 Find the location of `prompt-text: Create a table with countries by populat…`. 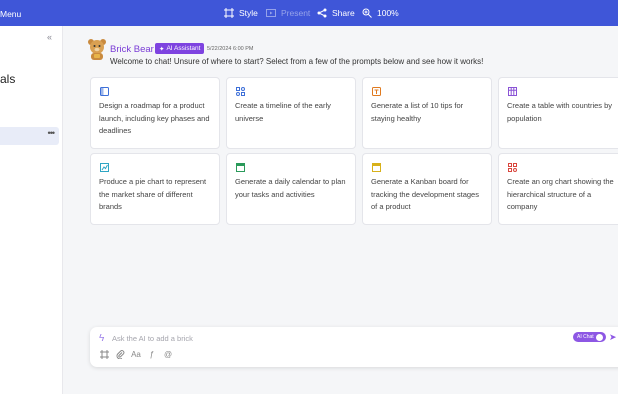

prompt-text: Create a table with countries by populat… is located at coordinates (560, 112).